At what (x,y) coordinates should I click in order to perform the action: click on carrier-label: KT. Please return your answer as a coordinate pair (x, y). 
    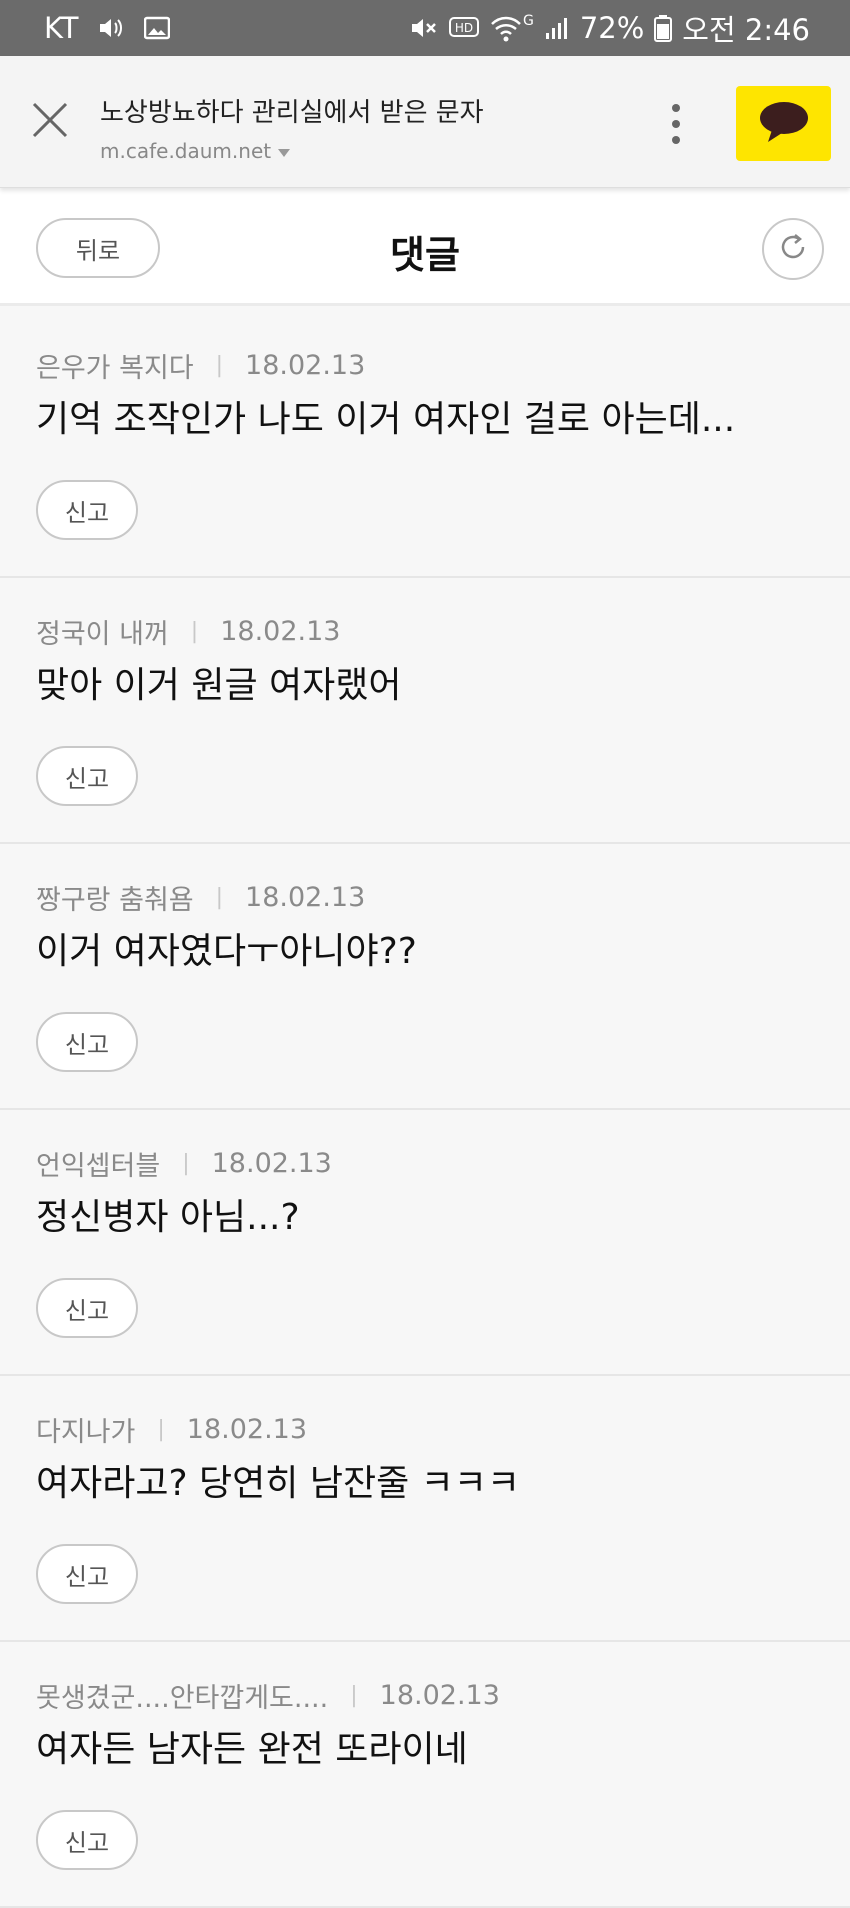
    Looking at the image, I should click on (61, 28).